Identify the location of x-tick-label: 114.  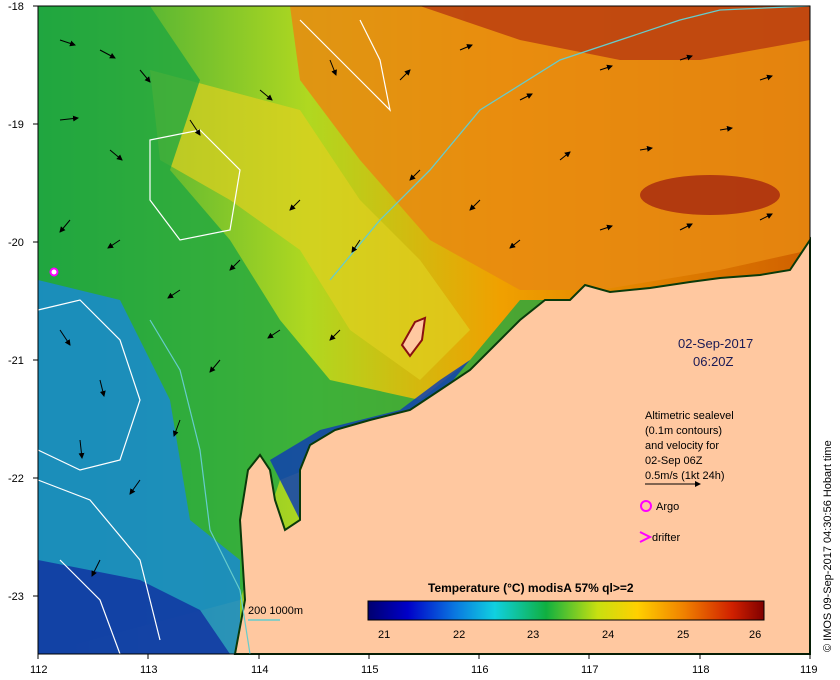
(260, 670).